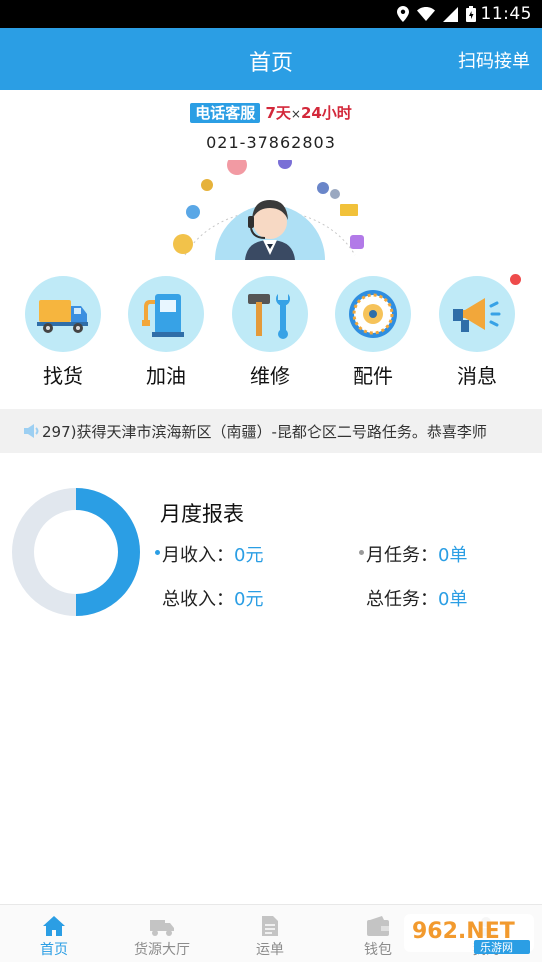 The image size is (542, 963). I want to click on service-days: 7天, so click(278, 113).